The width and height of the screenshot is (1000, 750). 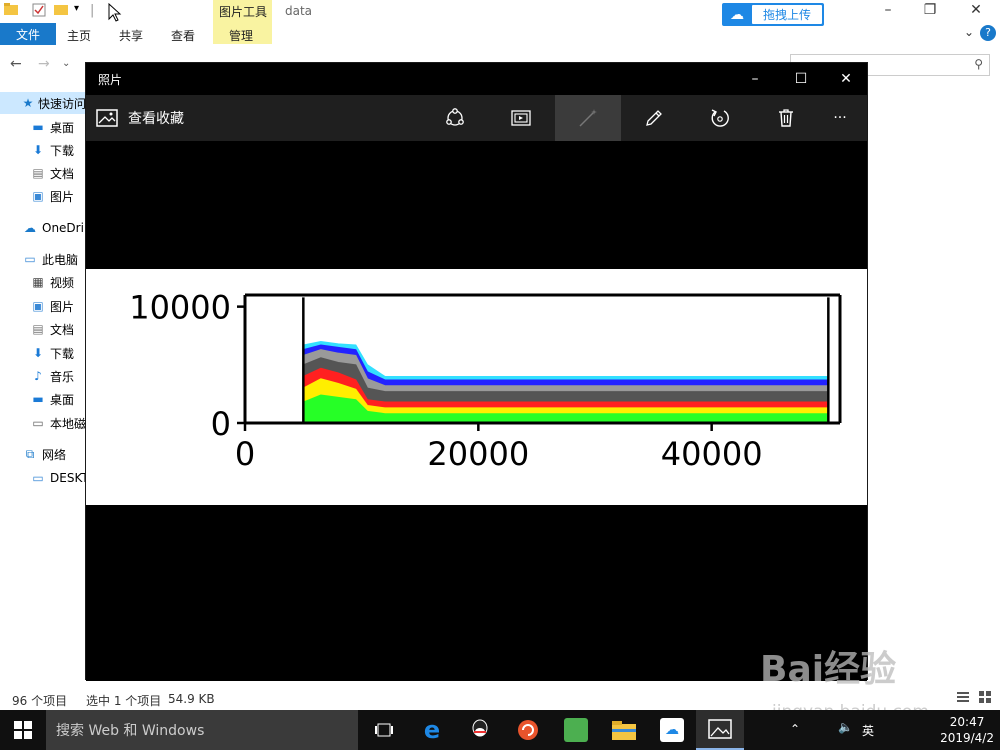 I want to click on explorer-minimize-button: –, so click(x=888, y=10).